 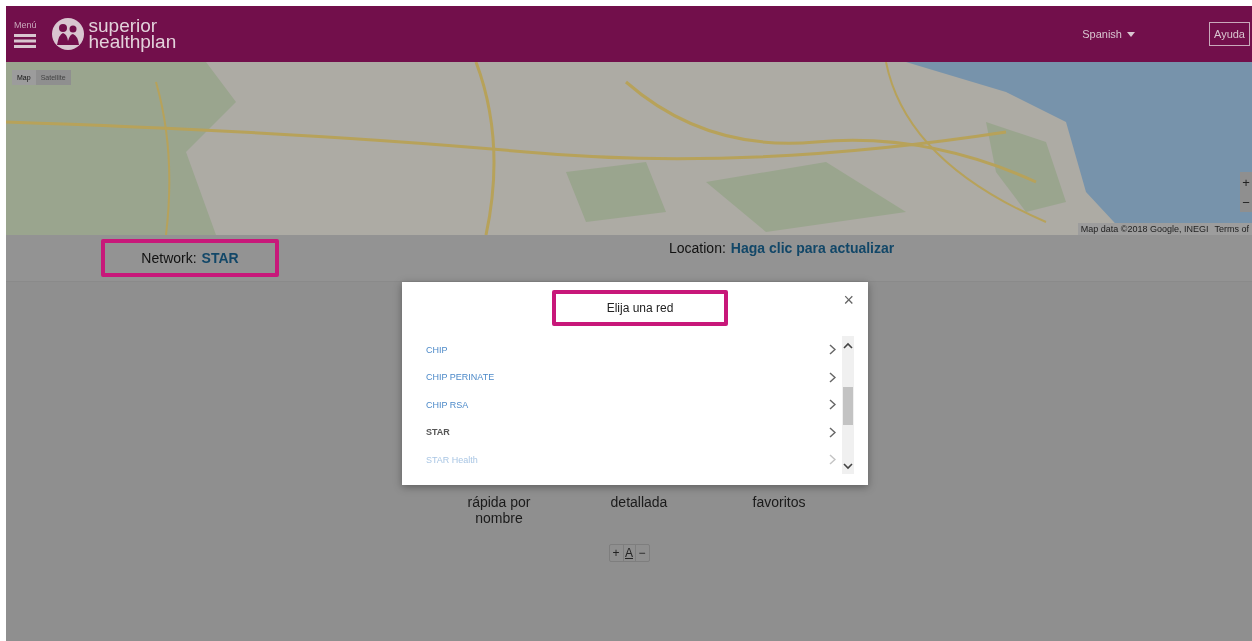 I want to click on map-attribution: Map data ©2018 Google, INEGI, so click(x=1144, y=229).